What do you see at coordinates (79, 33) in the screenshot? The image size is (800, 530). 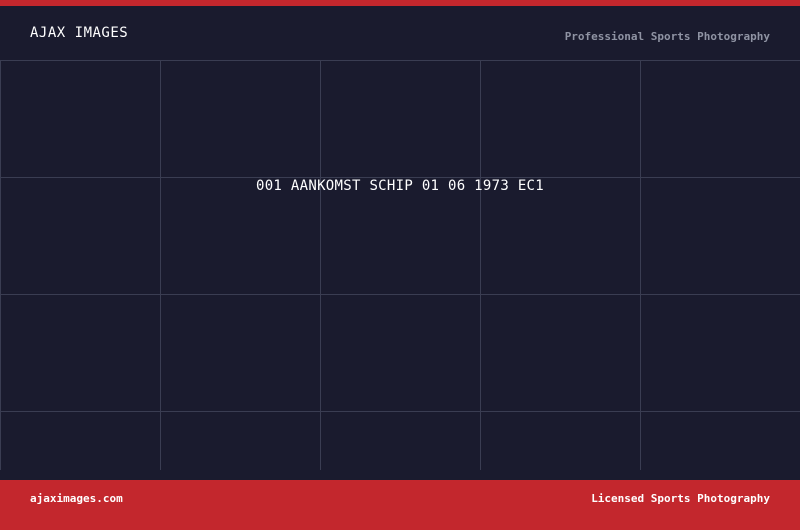 I see `brand-logo-text: AJAX IMAGES` at bounding box center [79, 33].